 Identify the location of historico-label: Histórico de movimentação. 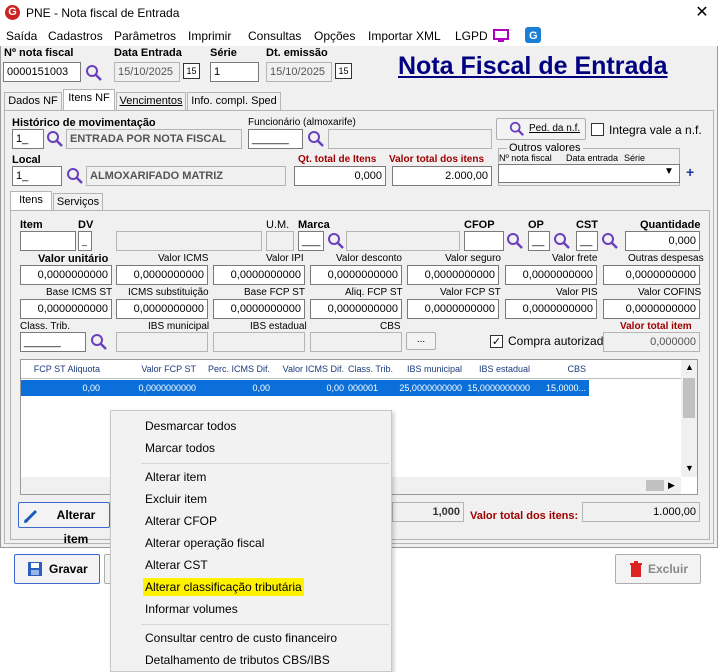
(84, 123).